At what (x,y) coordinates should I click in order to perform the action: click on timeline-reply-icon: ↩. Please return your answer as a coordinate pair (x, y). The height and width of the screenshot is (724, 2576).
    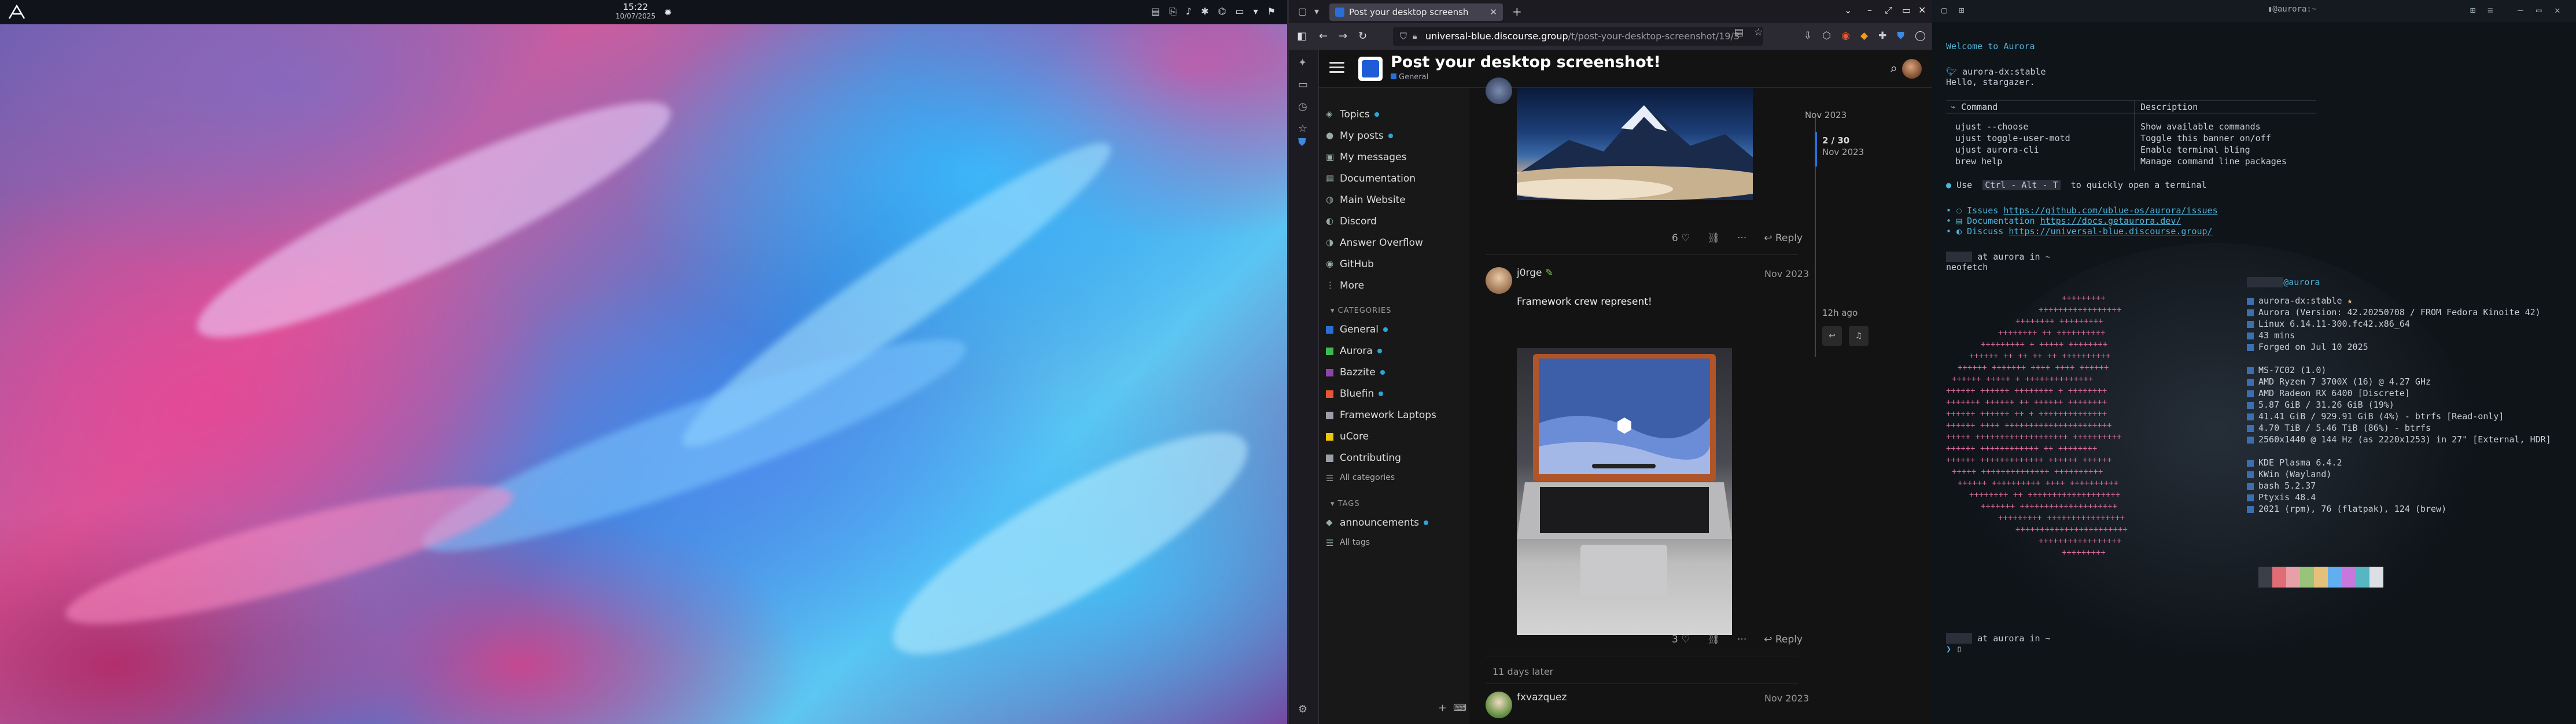
    Looking at the image, I should click on (1832, 336).